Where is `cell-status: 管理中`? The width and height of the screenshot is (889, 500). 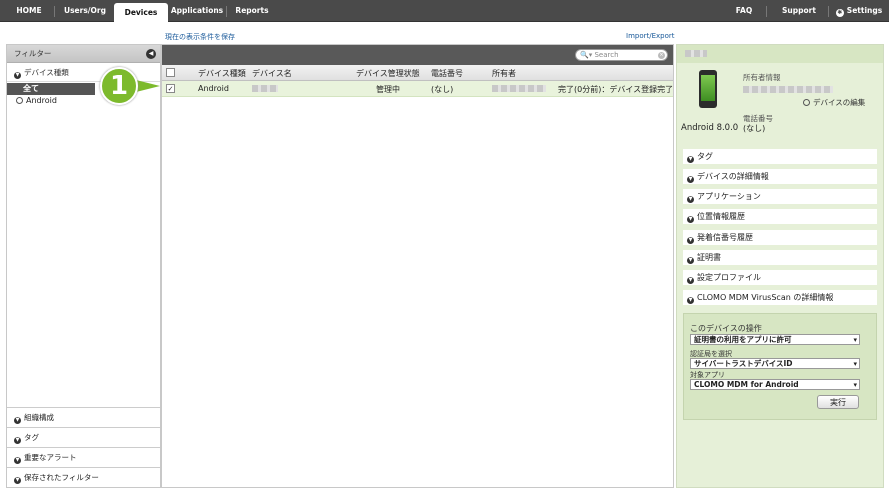
cell-status: 管理中 is located at coordinates (388, 89).